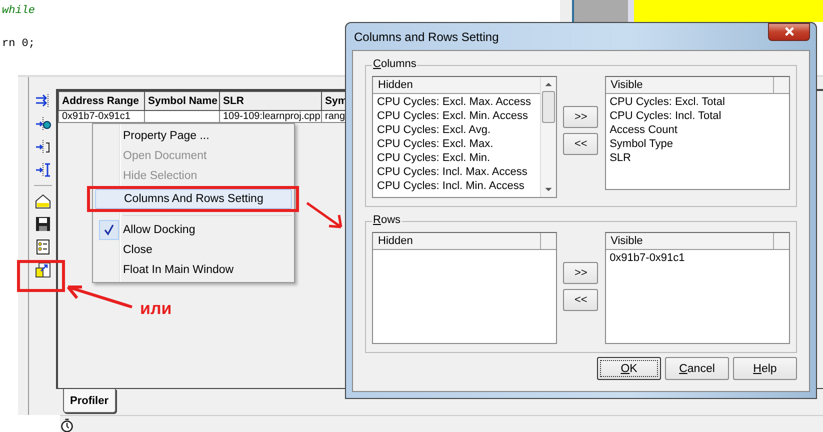  I want to click on table-settings-icon, so click(42, 270).